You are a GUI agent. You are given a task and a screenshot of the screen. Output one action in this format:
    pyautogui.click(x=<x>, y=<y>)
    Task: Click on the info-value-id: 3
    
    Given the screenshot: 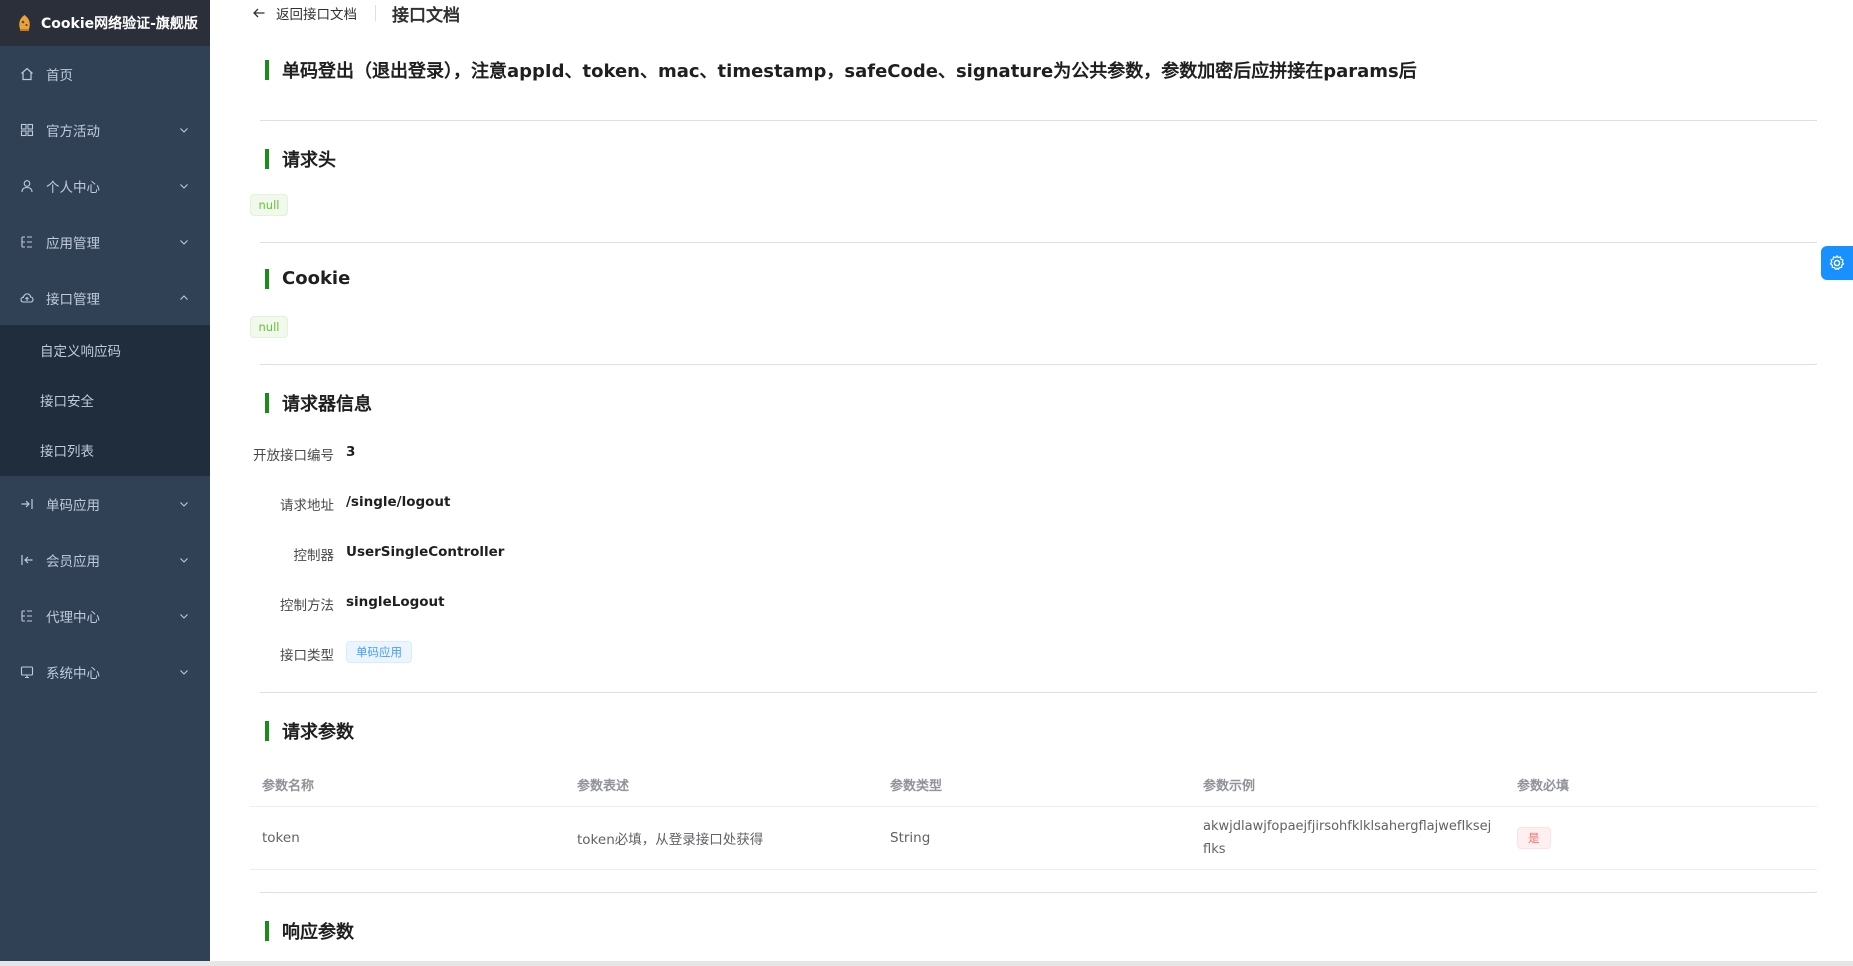 What is the action you would take?
    pyautogui.click(x=351, y=452)
    